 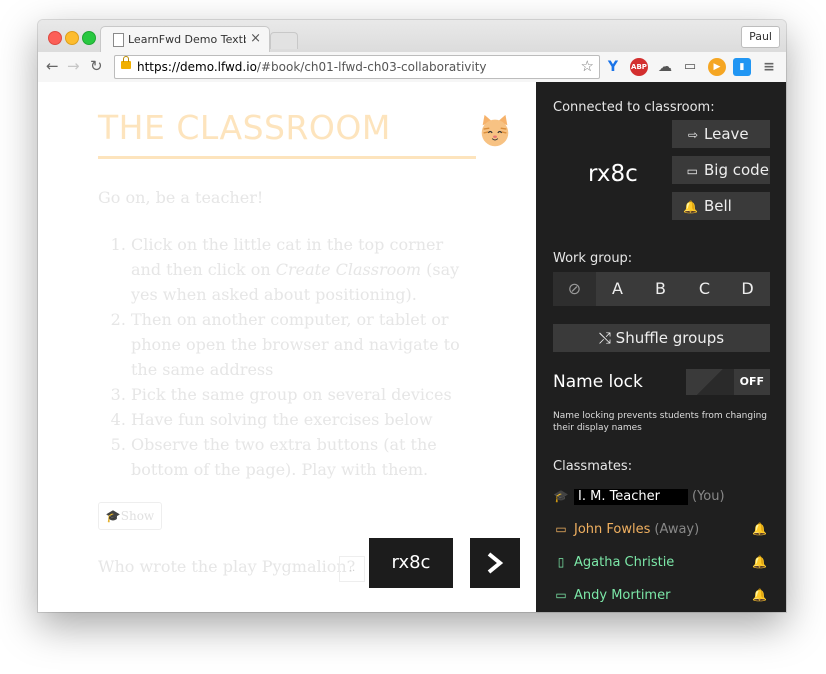 I want to click on phone-icon: ▯, so click(x=561, y=562).